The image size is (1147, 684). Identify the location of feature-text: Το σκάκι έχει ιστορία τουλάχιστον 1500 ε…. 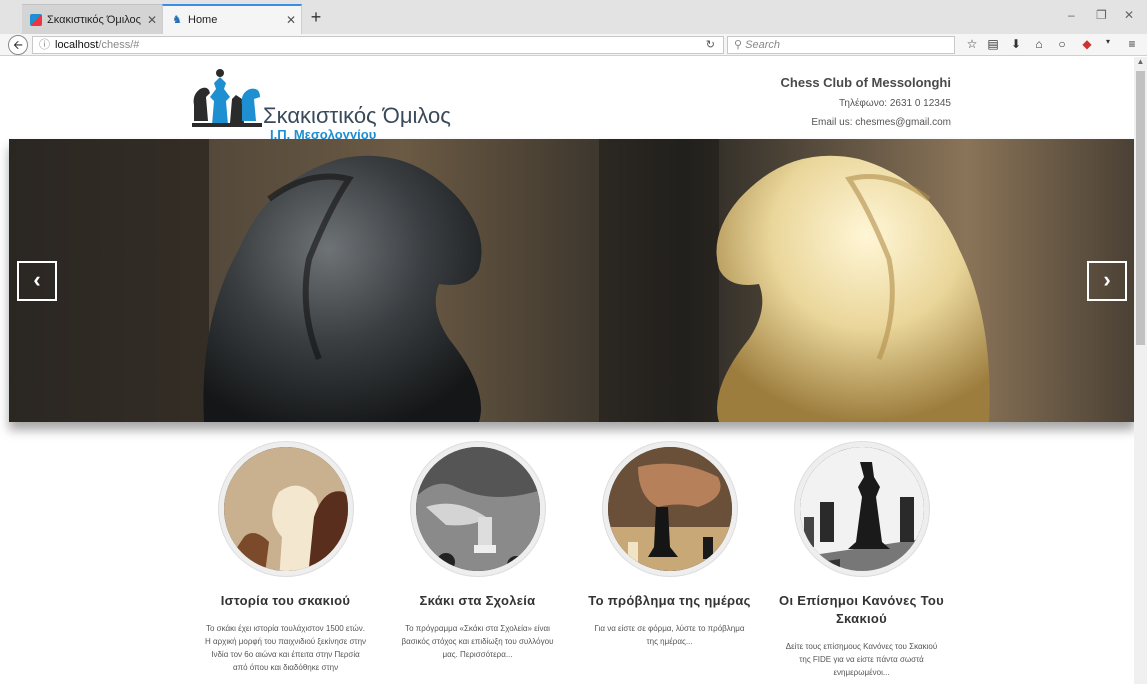
(285, 648).